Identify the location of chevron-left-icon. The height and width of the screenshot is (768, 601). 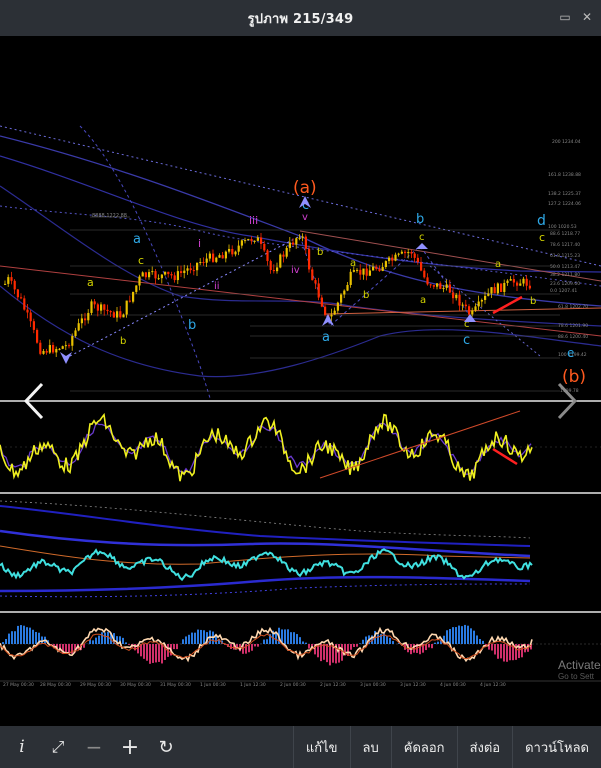
(33, 401).